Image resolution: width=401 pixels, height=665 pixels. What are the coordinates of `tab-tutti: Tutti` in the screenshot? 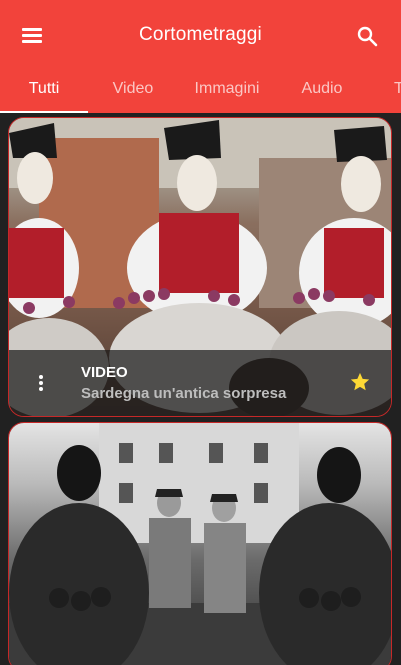 It's located at (44, 91).